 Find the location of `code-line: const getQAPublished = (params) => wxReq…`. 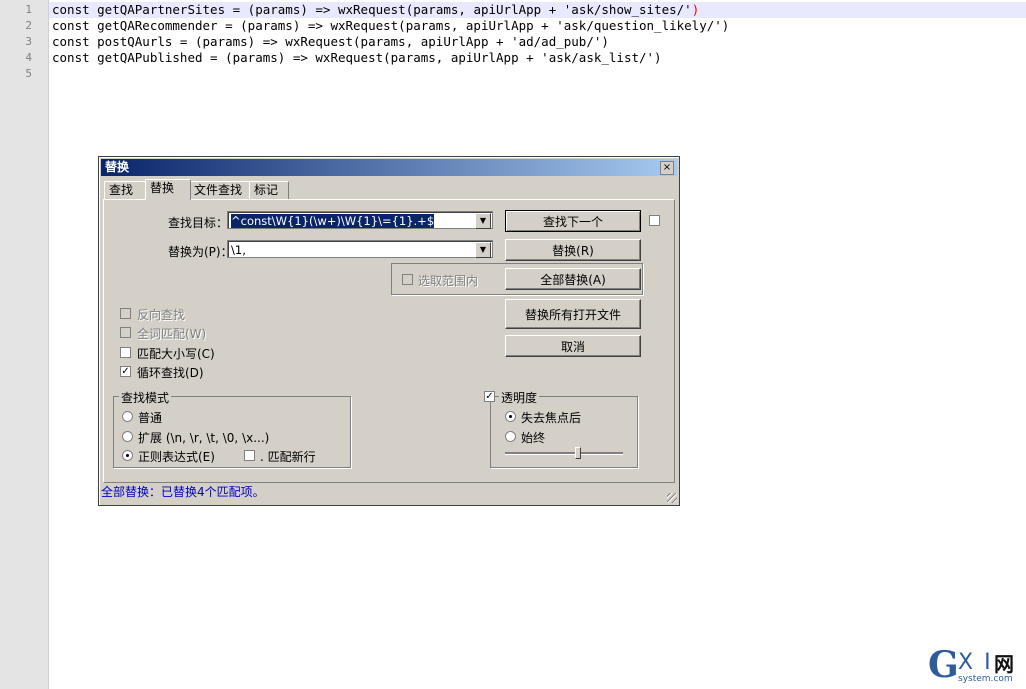

code-line: const getQAPublished = (params) => wxReq… is located at coordinates (355, 58).